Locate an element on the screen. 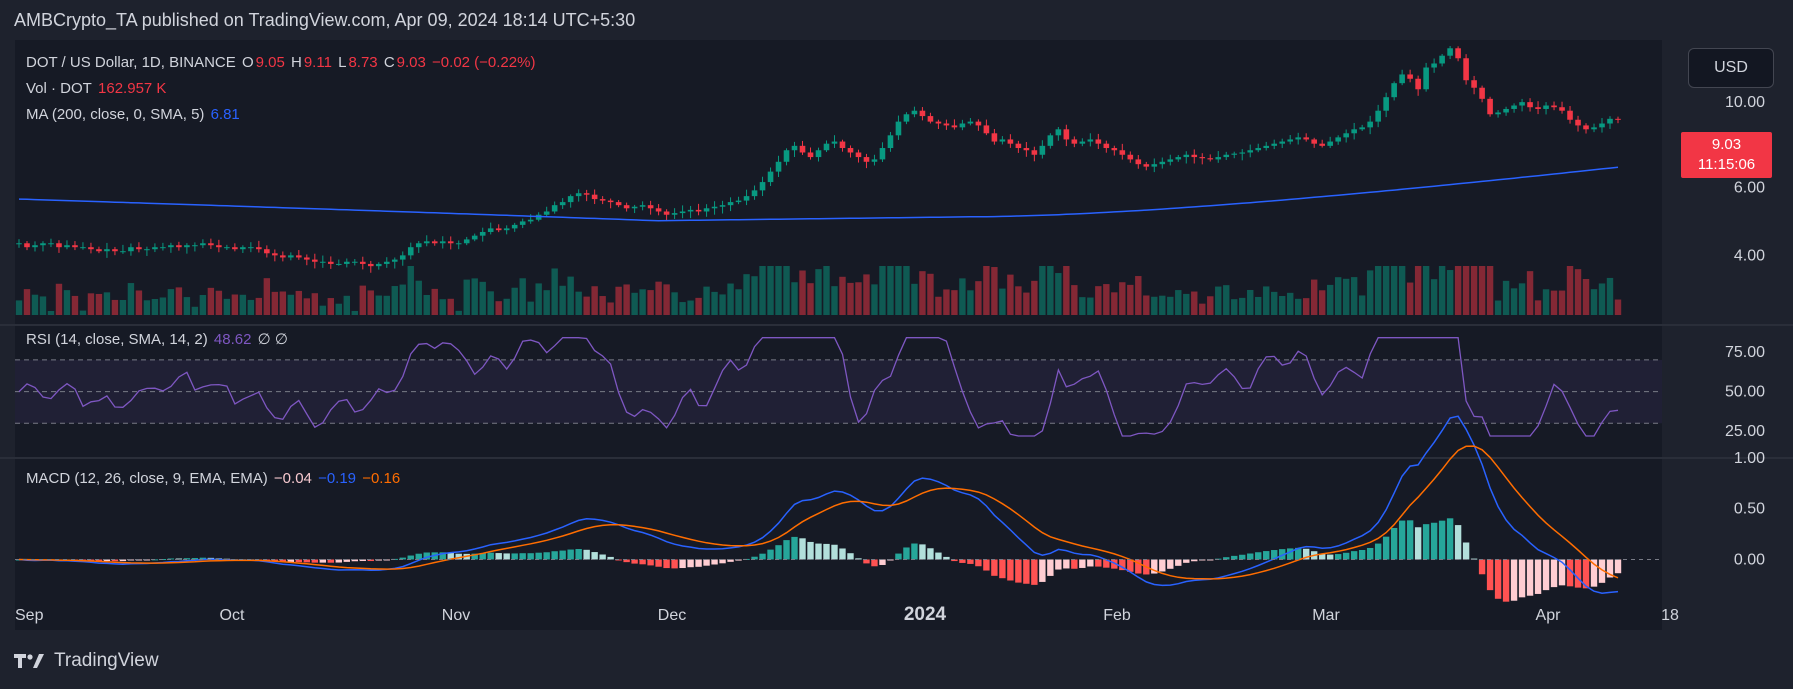 The height and width of the screenshot is (689, 1793). time-tick-label: Feb is located at coordinates (1117, 615).